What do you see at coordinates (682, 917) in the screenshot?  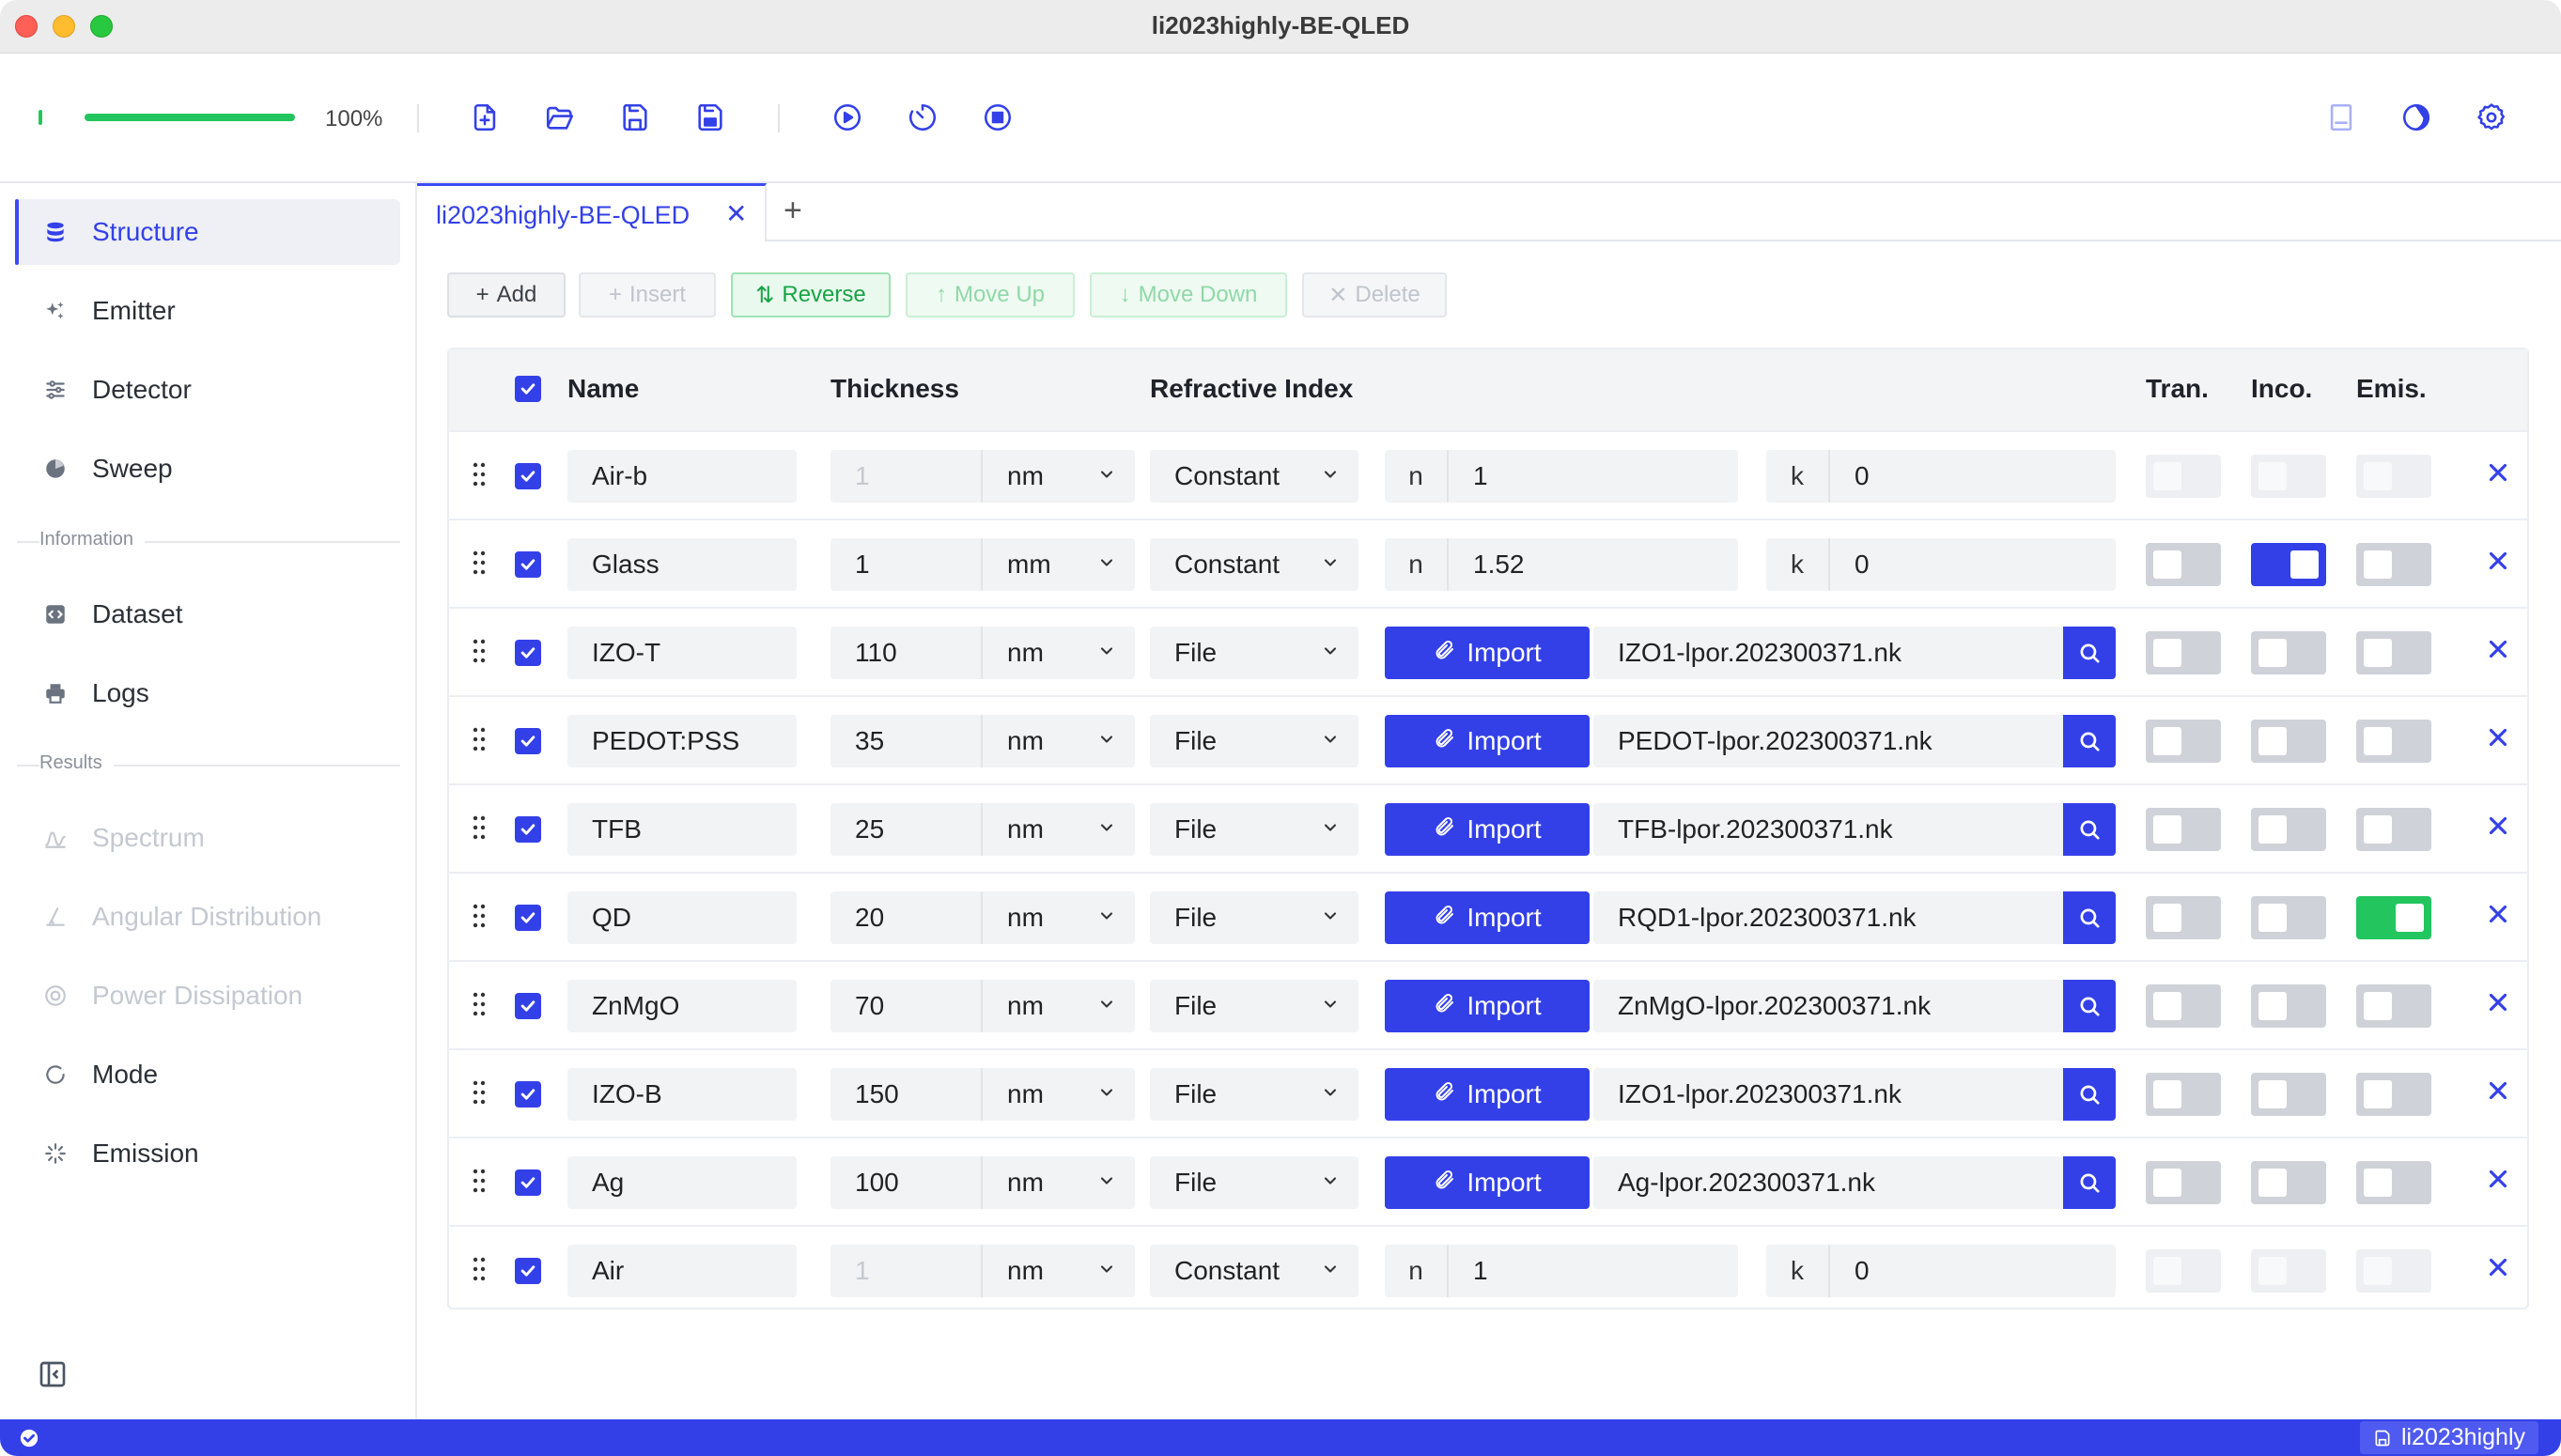 I see `layer-name-input: QD` at bounding box center [682, 917].